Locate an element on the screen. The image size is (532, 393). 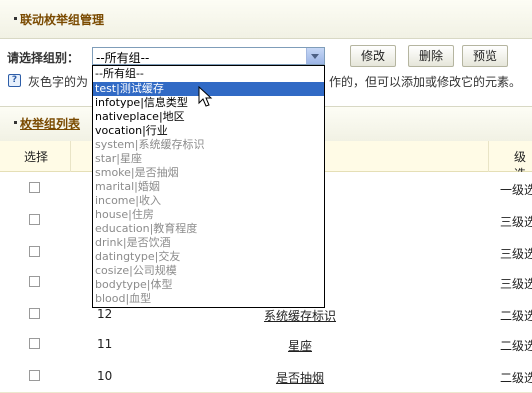
group-select-value: --所有组-- is located at coordinates (123, 58).